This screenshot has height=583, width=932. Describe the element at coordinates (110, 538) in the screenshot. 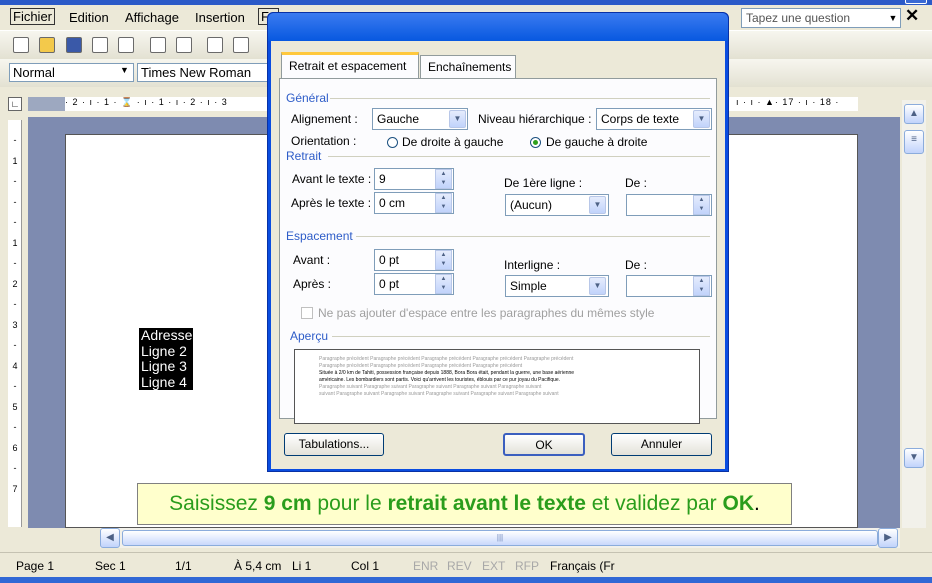

I see `scroll-left-icon: ◀` at that location.